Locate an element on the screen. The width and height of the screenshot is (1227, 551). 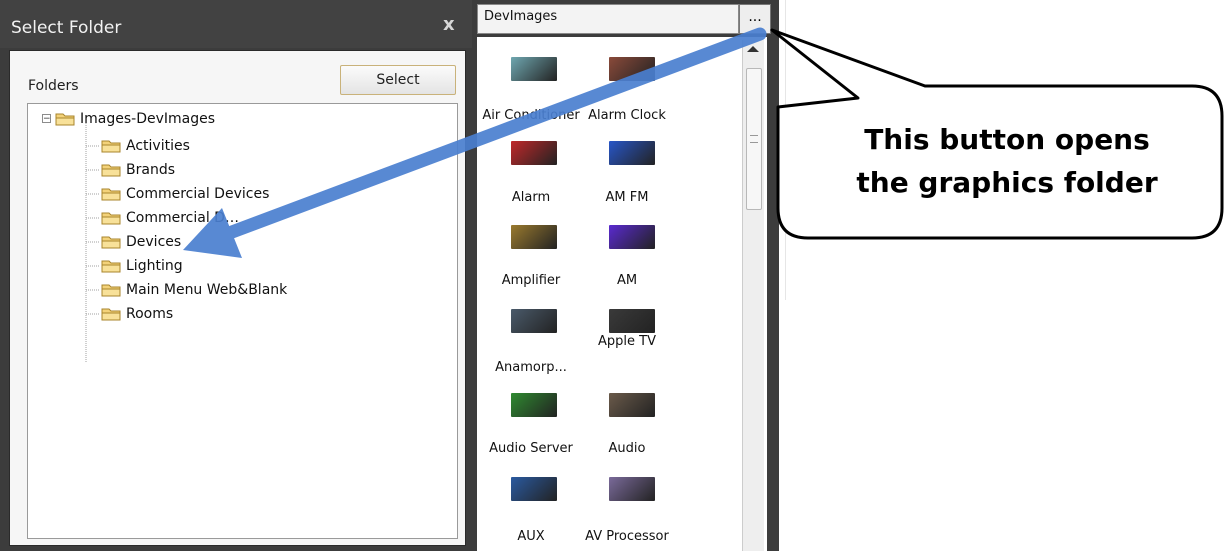
callout-line-2: the graphics folder is located at coordinates (1007, 182).